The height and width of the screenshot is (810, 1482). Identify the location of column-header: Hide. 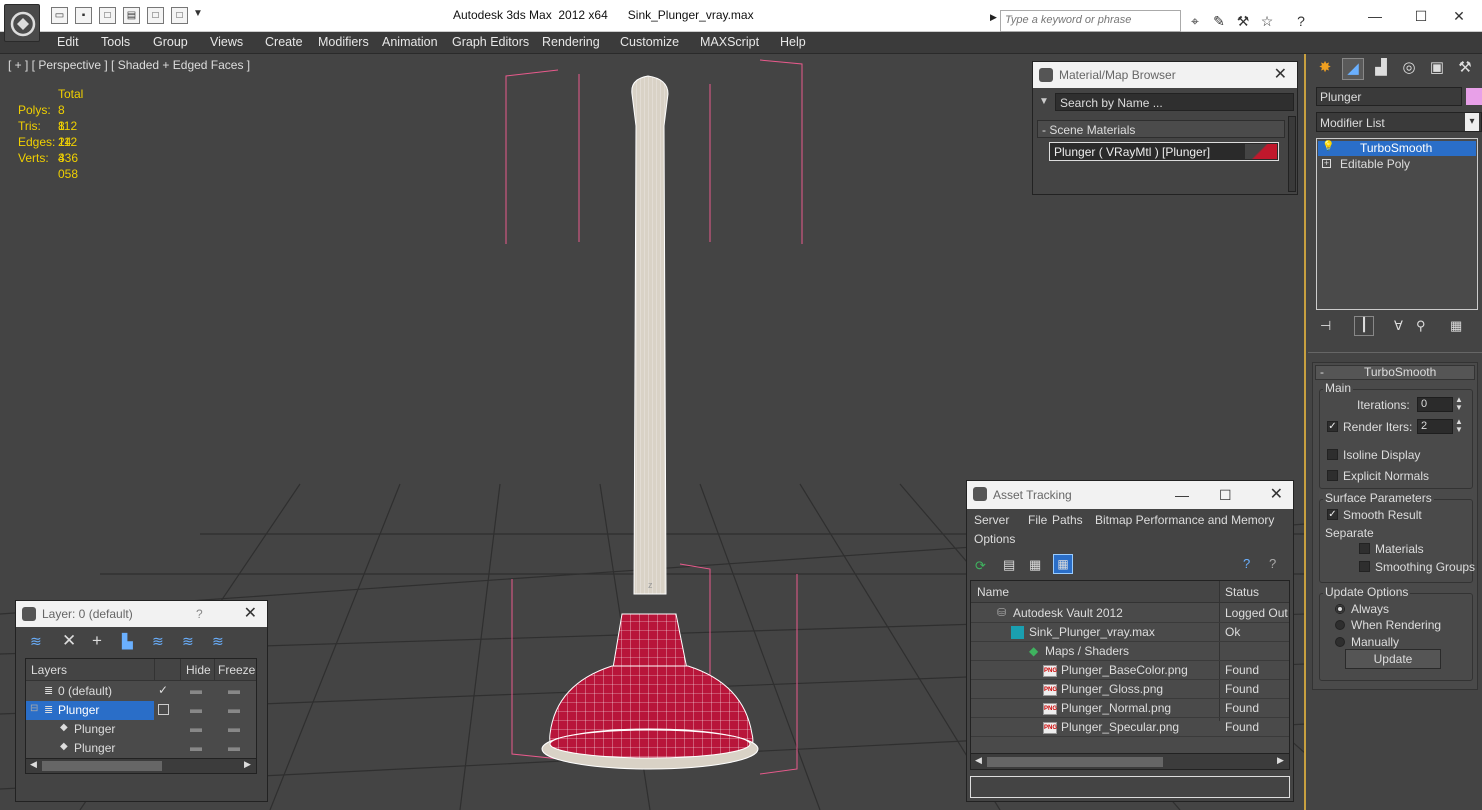
(198, 670).